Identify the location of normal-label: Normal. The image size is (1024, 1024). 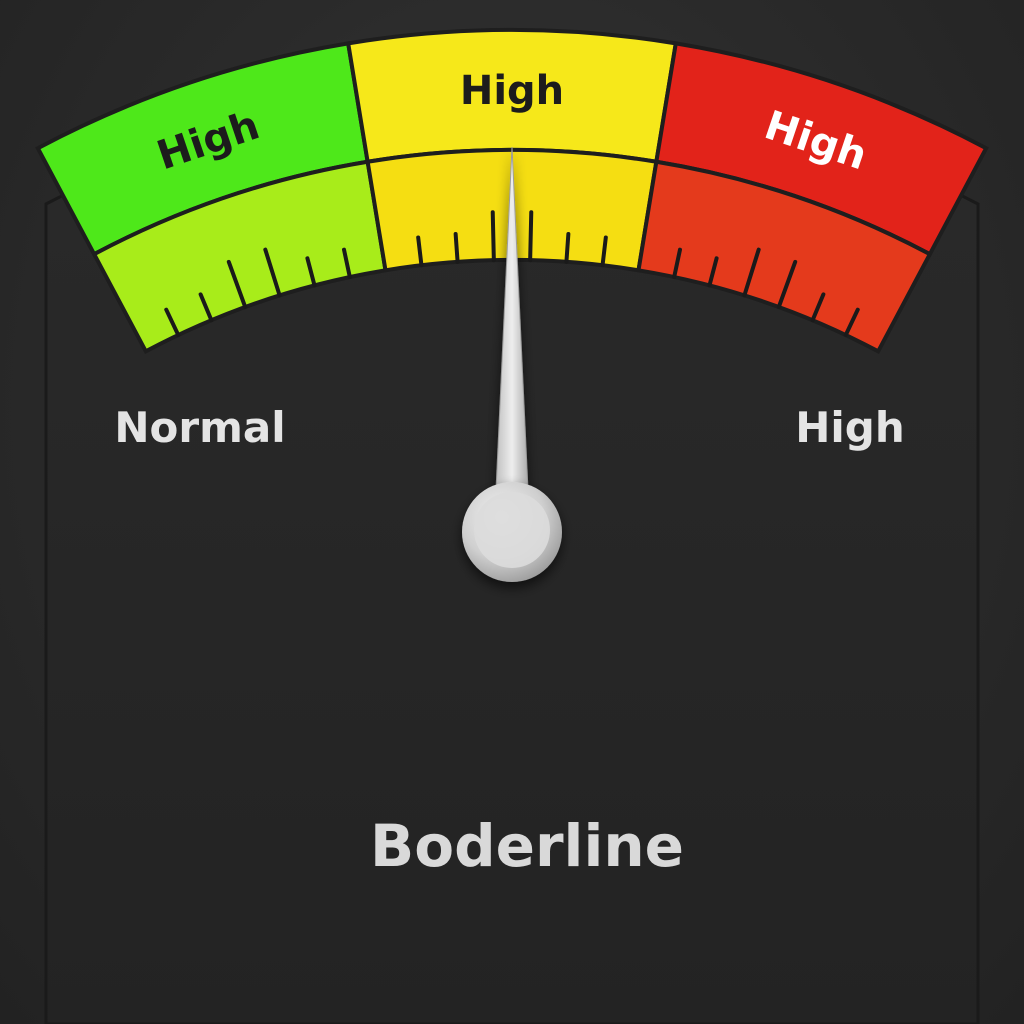
(199, 427).